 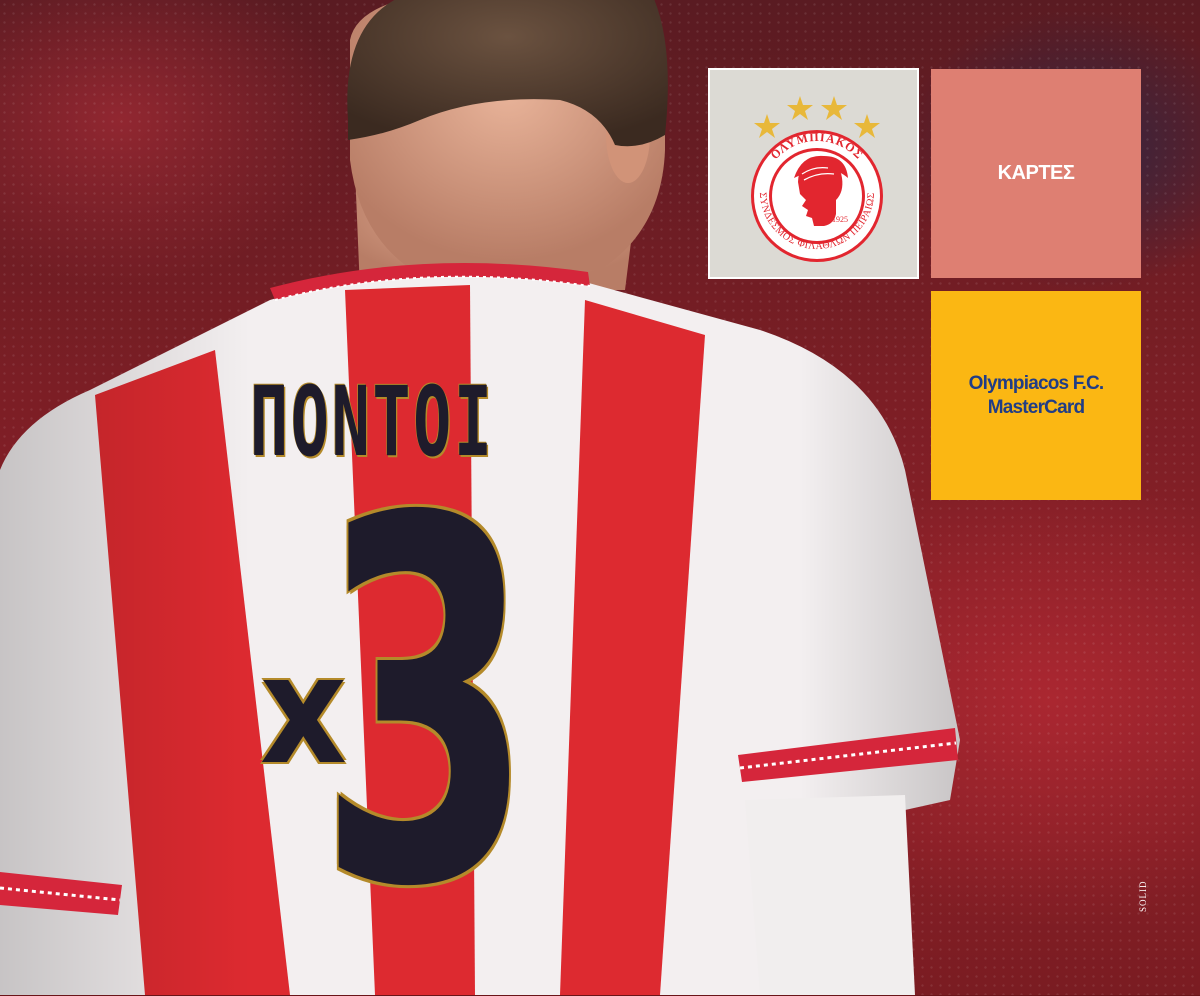 I want to click on vertical-tag: SOLID, so click(x=1143, y=896).